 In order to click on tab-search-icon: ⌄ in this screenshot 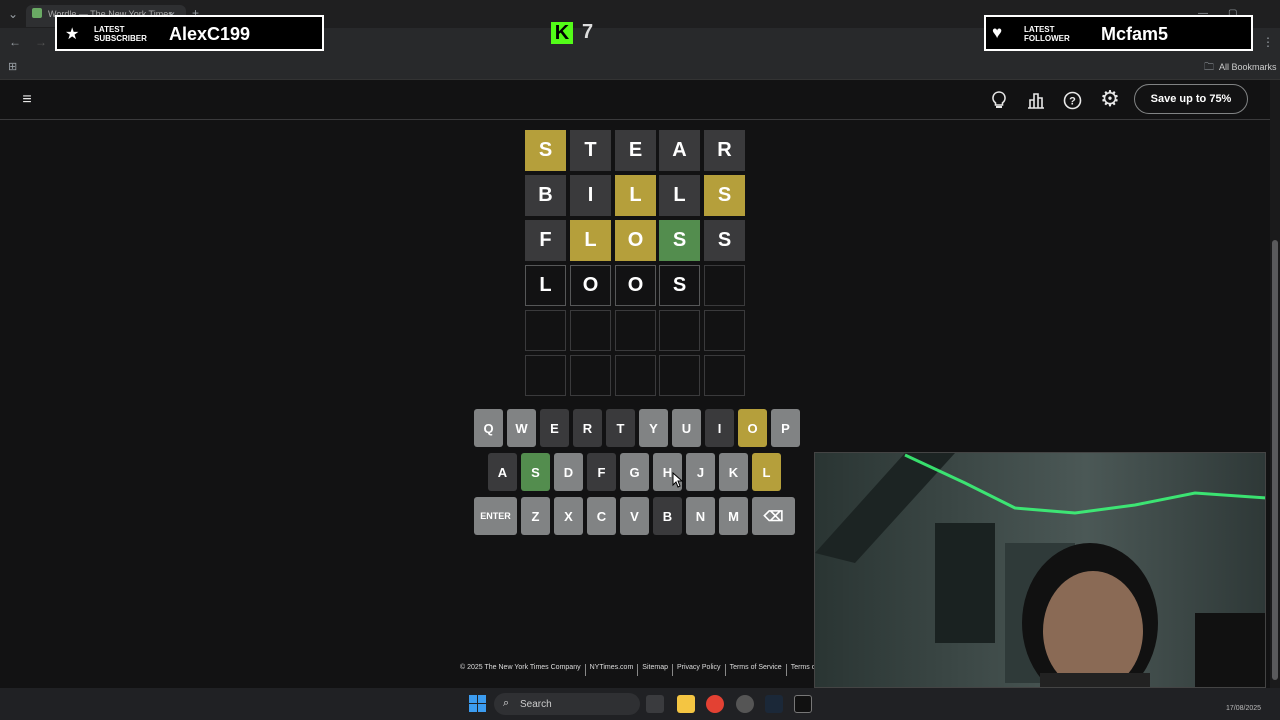, I will do `click(13, 14)`.